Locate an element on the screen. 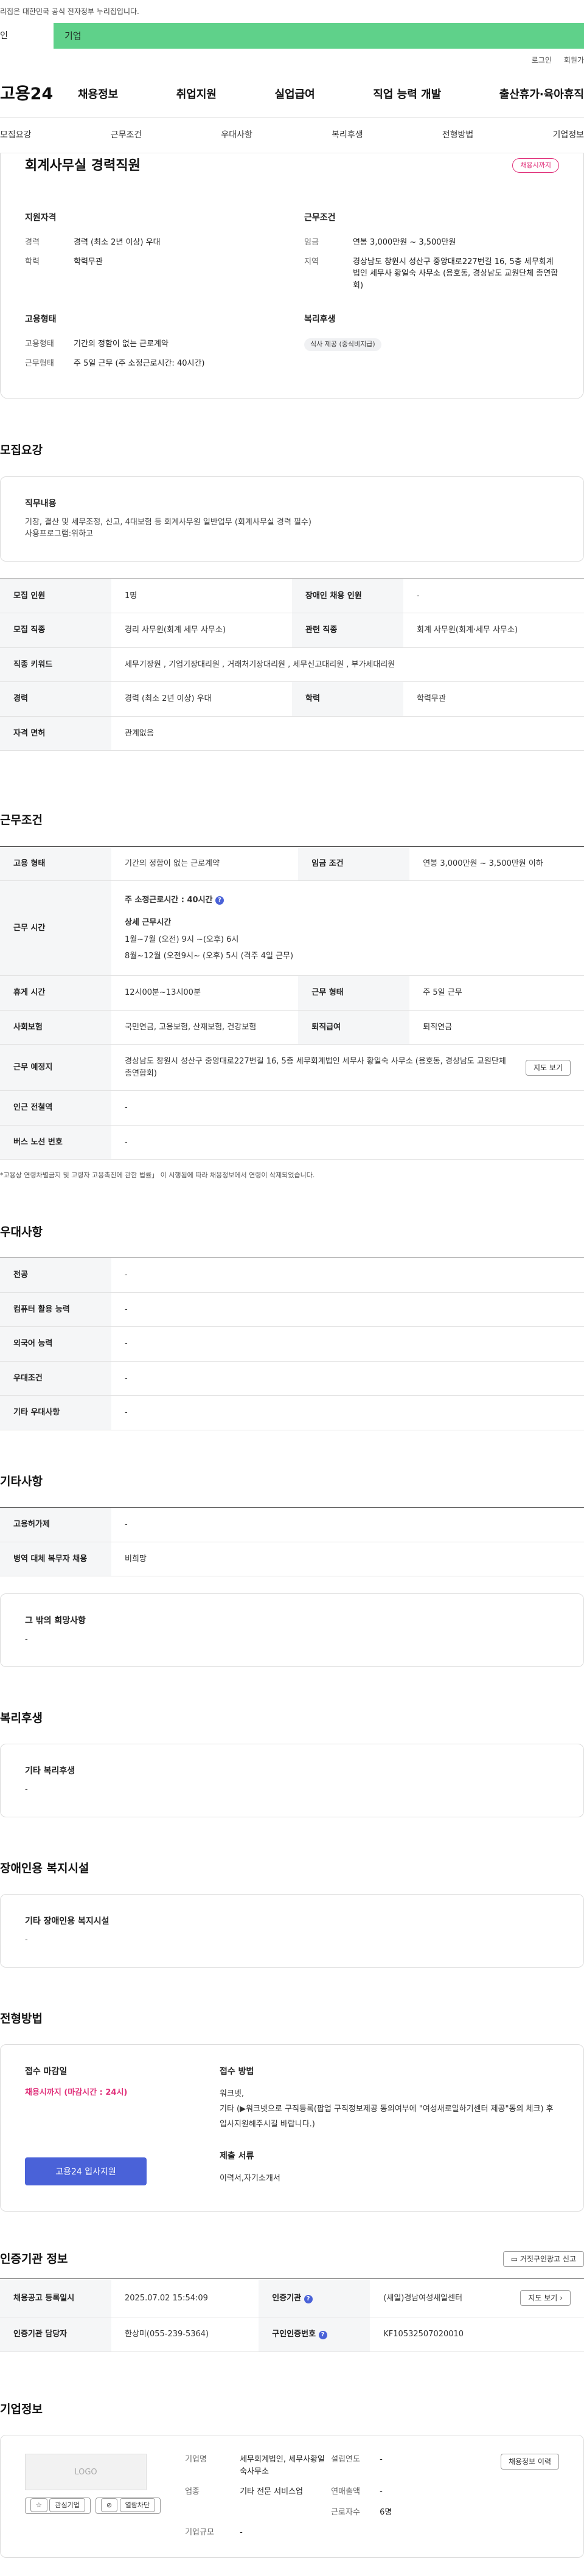 Image resolution: width=584 pixels, height=2576 pixels. agency-map-button: 지도 보기 › is located at coordinates (545, 2298).